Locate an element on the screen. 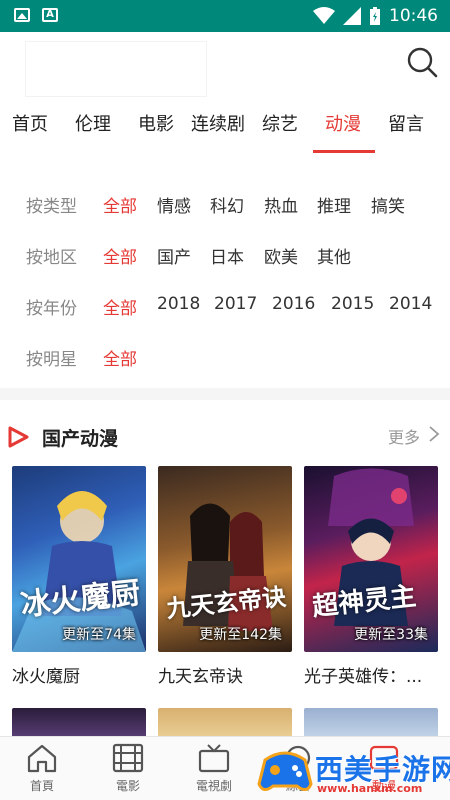 This screenshot has width=450, height=800. poster-image: 冰火魔厨 更新至74集 is located at coordinates (79, 559).